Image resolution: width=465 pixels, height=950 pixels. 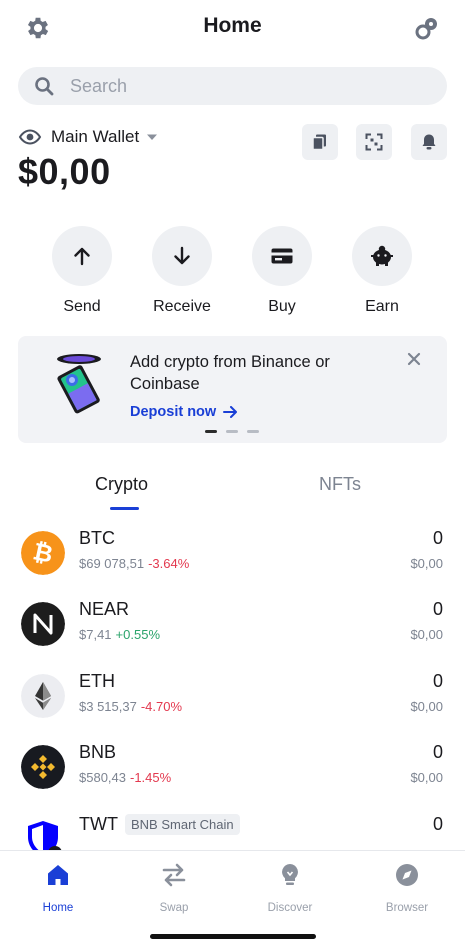 I want to click on asset-price-value: $7,41, so click(x=95, y=634).